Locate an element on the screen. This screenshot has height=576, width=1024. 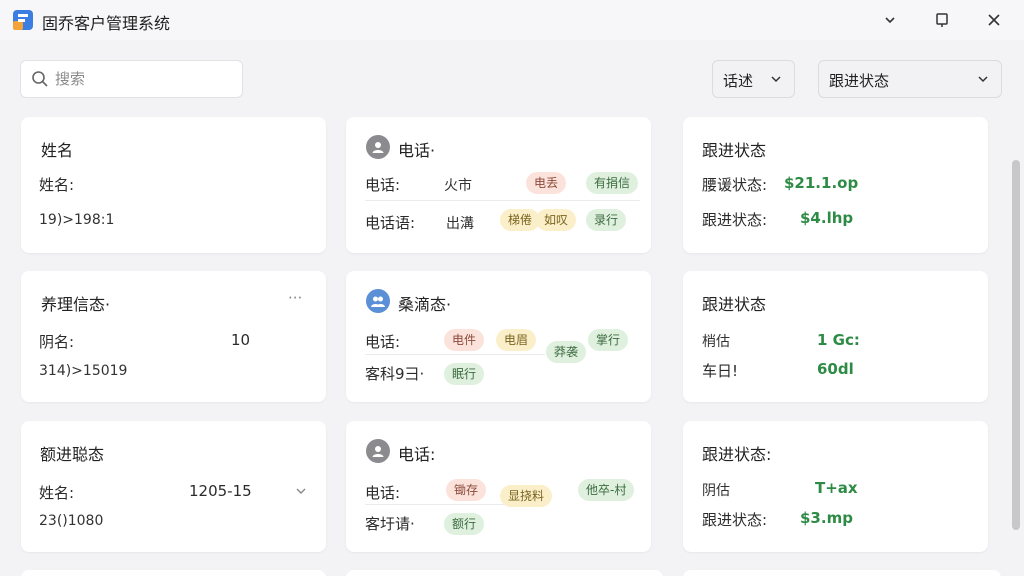
status-tag: 莽袭 is located at coordinates (566, 352).